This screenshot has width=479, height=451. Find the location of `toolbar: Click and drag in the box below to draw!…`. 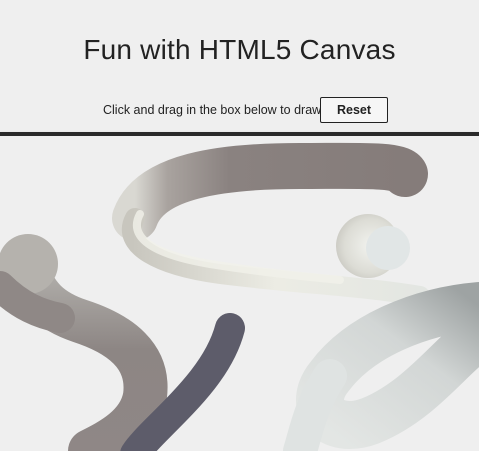

toolbar: Click and drag in the box below to draw!… is located at coordinates (239, 111).